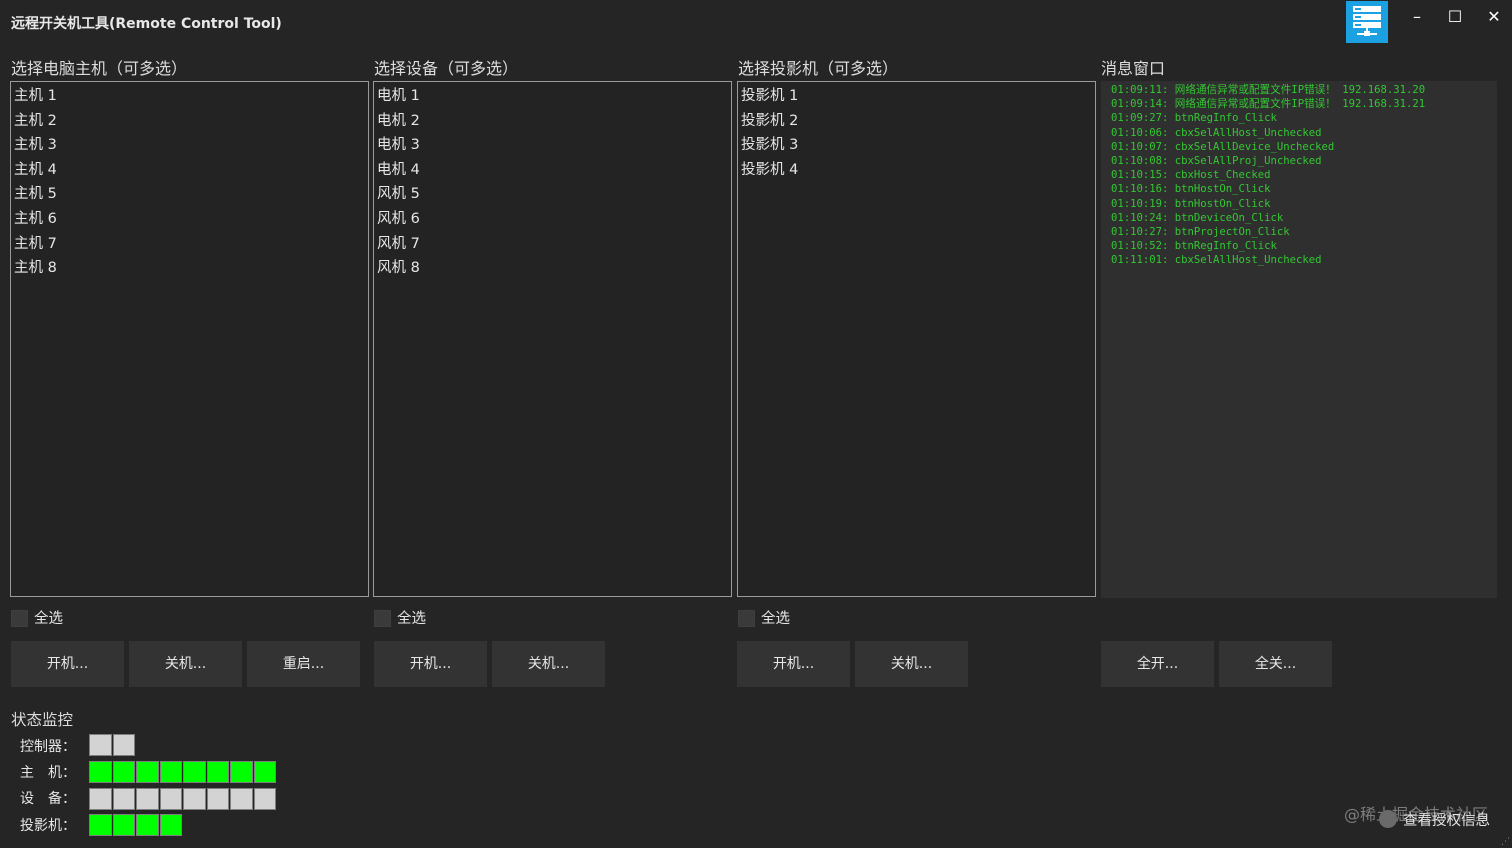 Image resolution: width=1512 pixels, height=848 pixels. What do you see at coordinates (42, 720) in the screenshot?
I see `status-monitor-title: 状态监控` at bounding box center [42, 720].